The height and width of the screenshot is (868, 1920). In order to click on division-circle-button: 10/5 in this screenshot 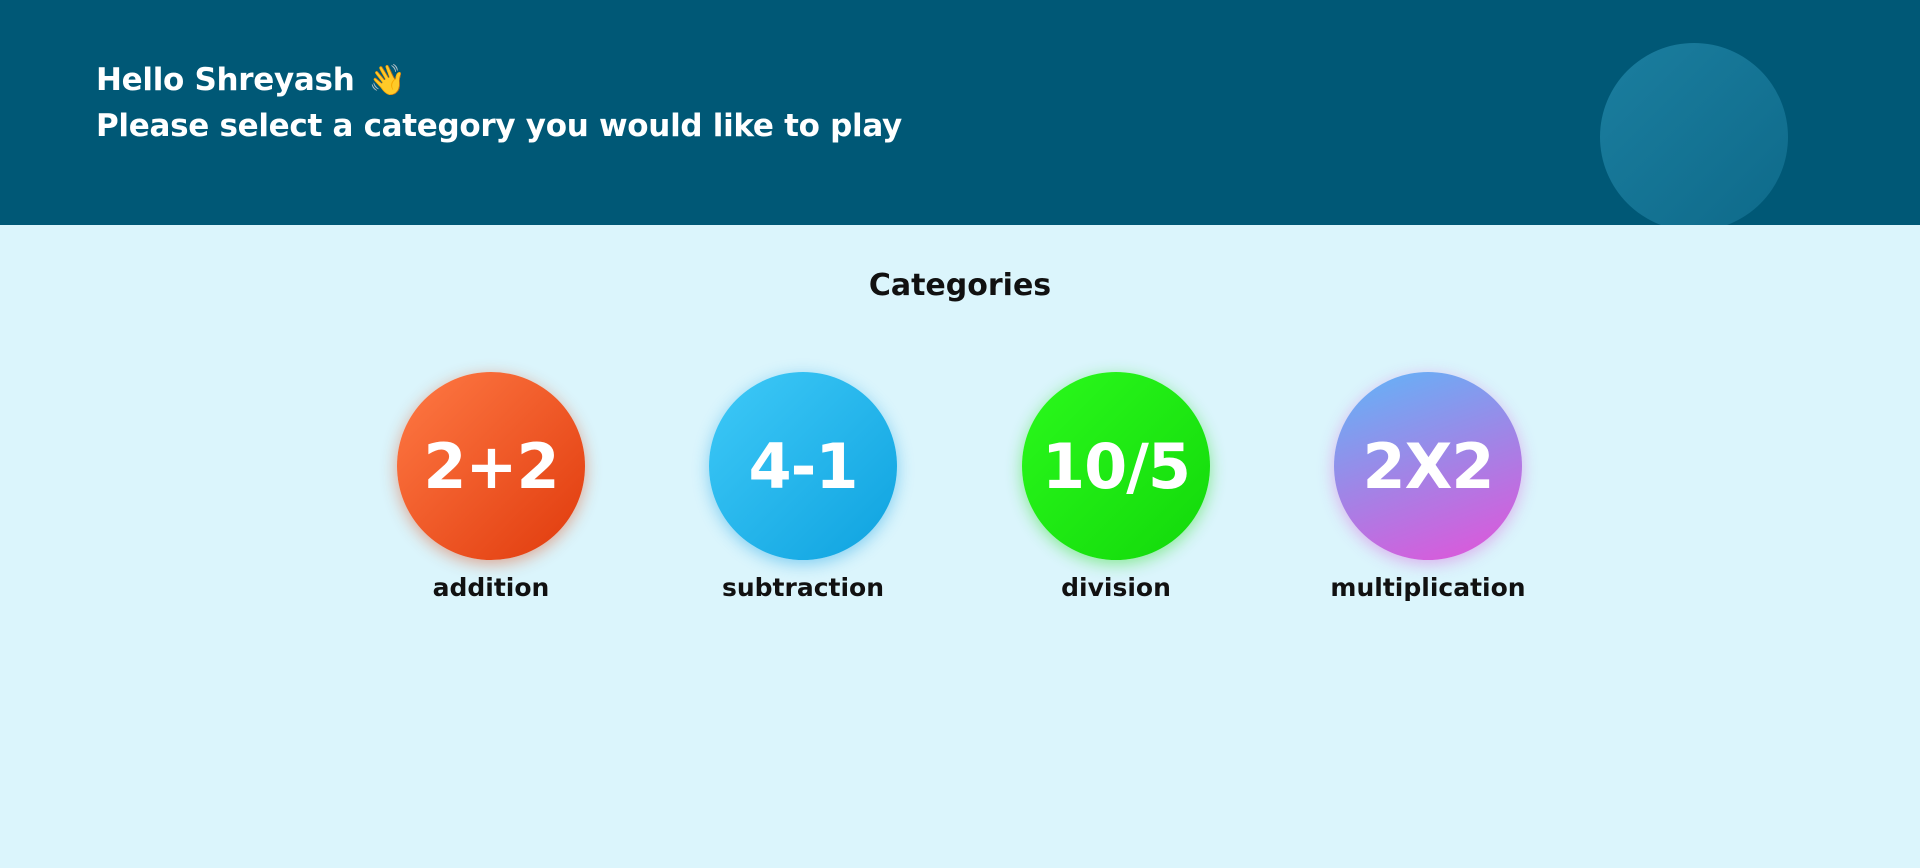, I will do `click(1116, 466)`.